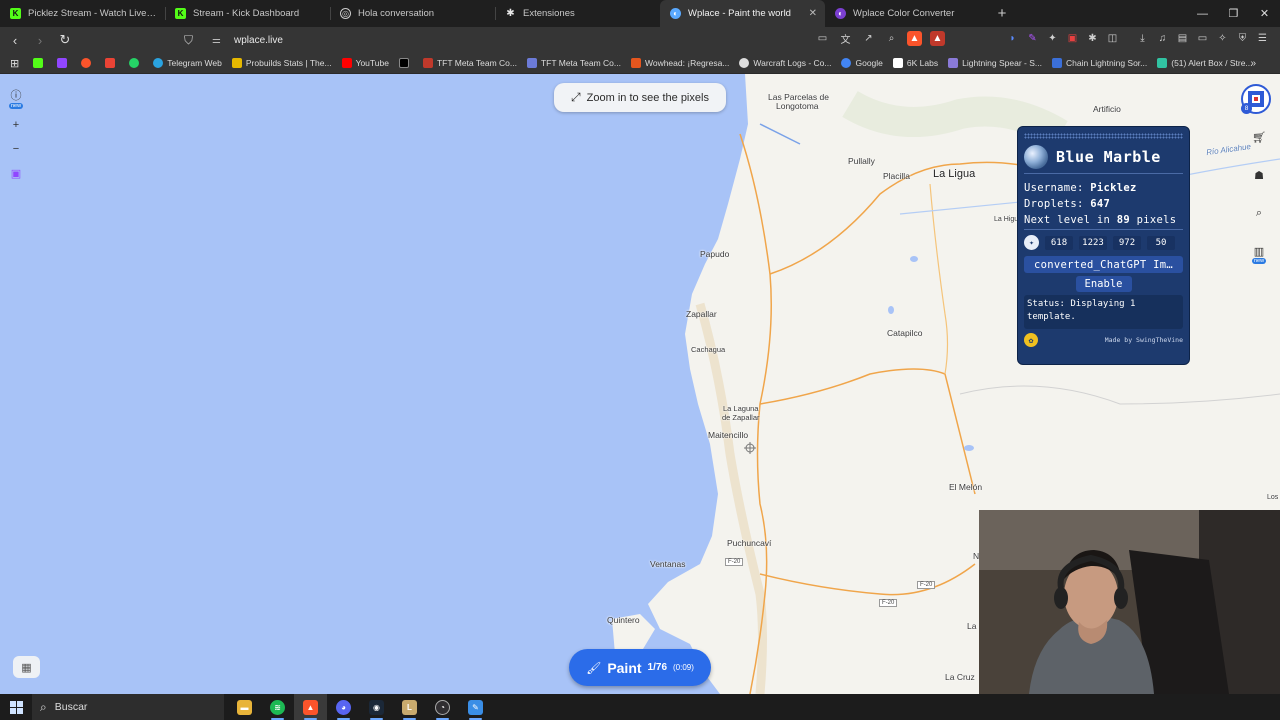 The image size is (1280, 720). I want to click on install-app-icon: ▭, so click(822, 38).